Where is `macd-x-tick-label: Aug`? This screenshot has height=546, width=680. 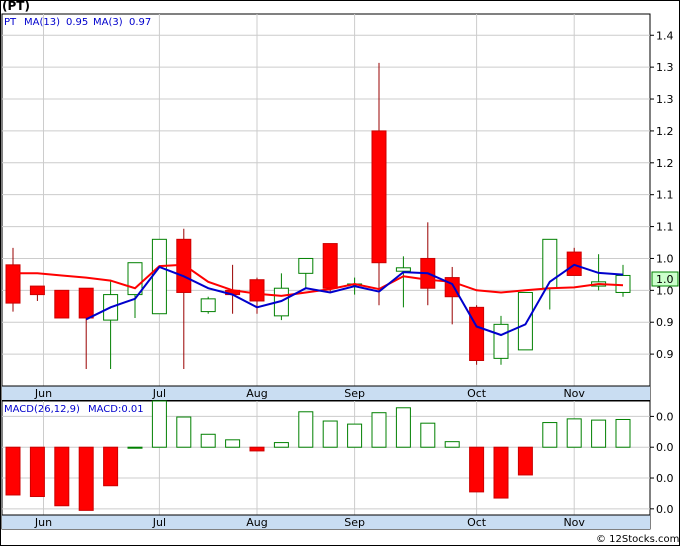
macd-x-tick-label: Aug is located at coordinates (256, 522).